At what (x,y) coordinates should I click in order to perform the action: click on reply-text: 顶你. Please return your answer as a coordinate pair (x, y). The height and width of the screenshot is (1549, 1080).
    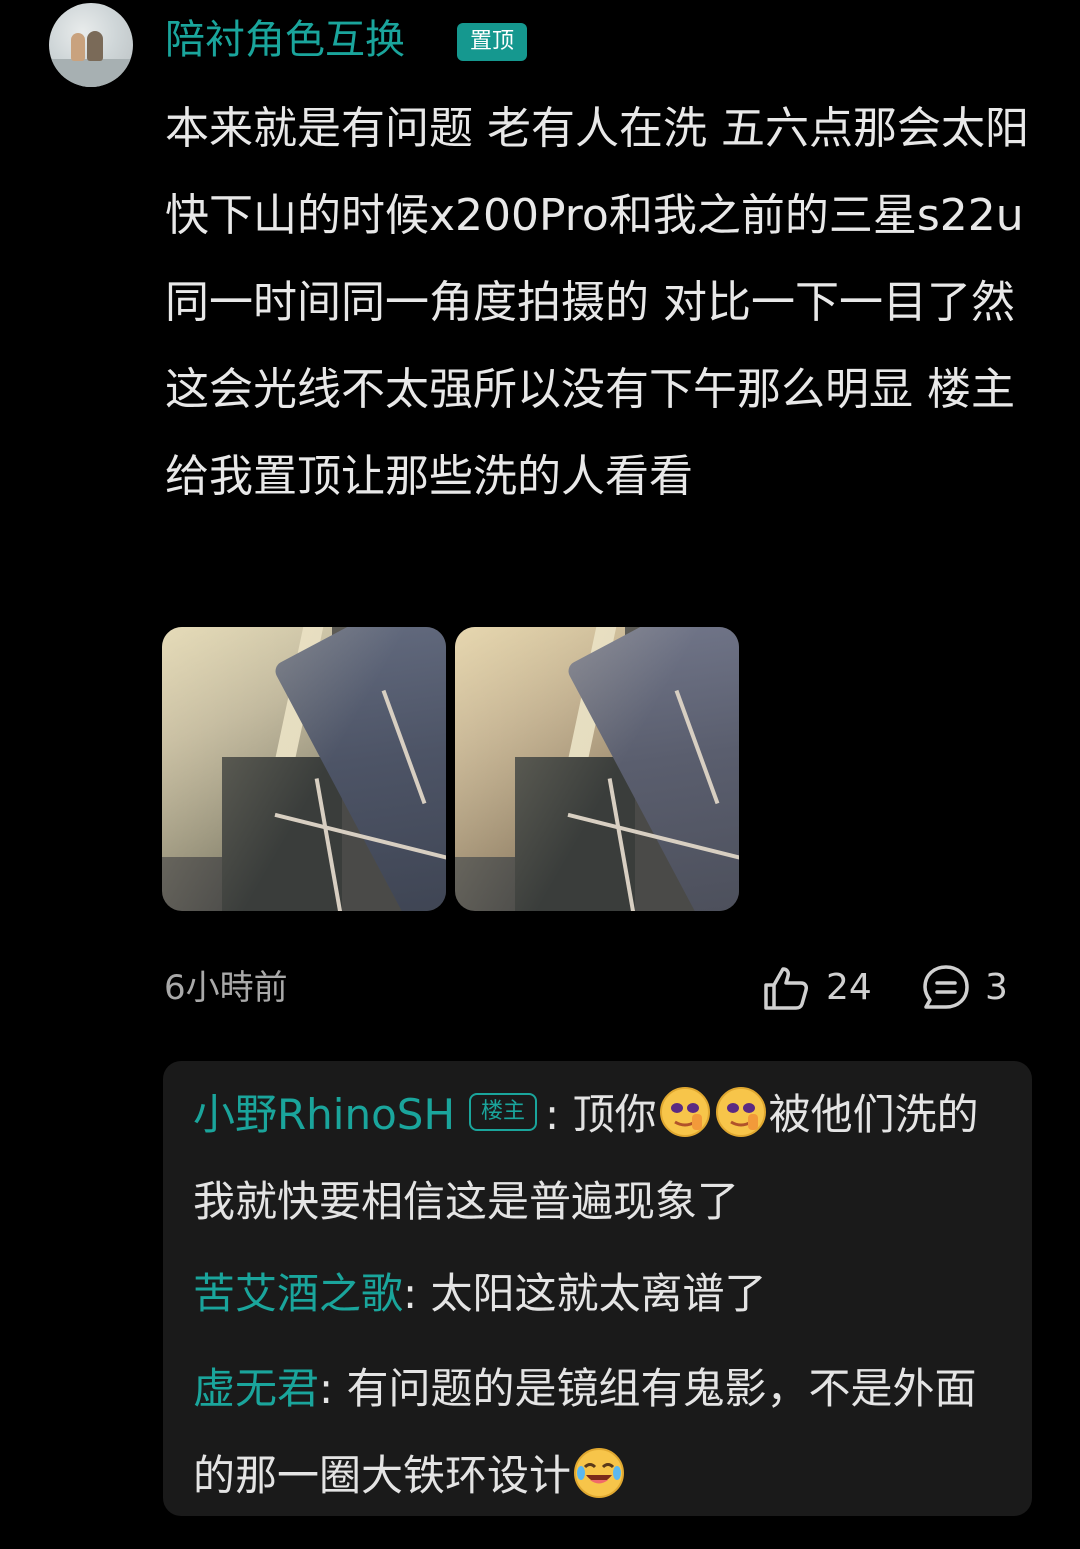
    Looking at the image, I should click on (614, 1114).